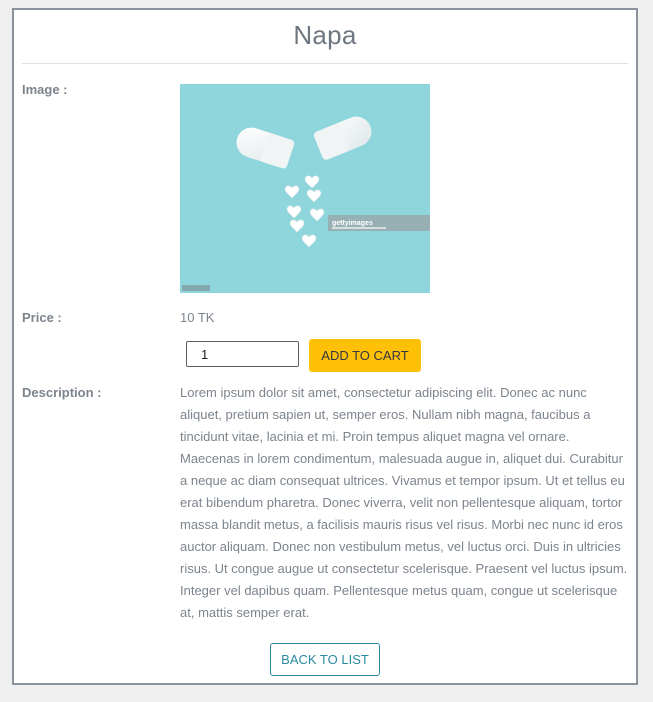 The width and height of the screenshot is (653, 702). I want to click on back-to-list-button: BACK TO LIST, so click(325, 659).